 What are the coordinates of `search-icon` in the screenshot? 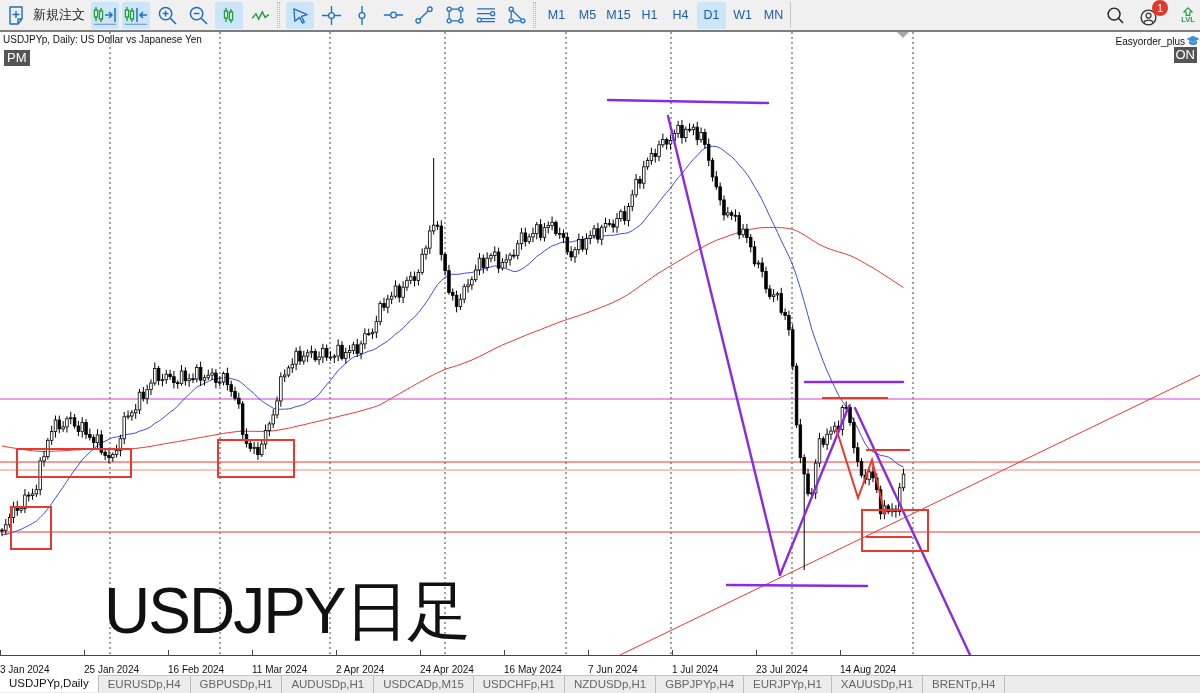 It's located at (1115, 15).